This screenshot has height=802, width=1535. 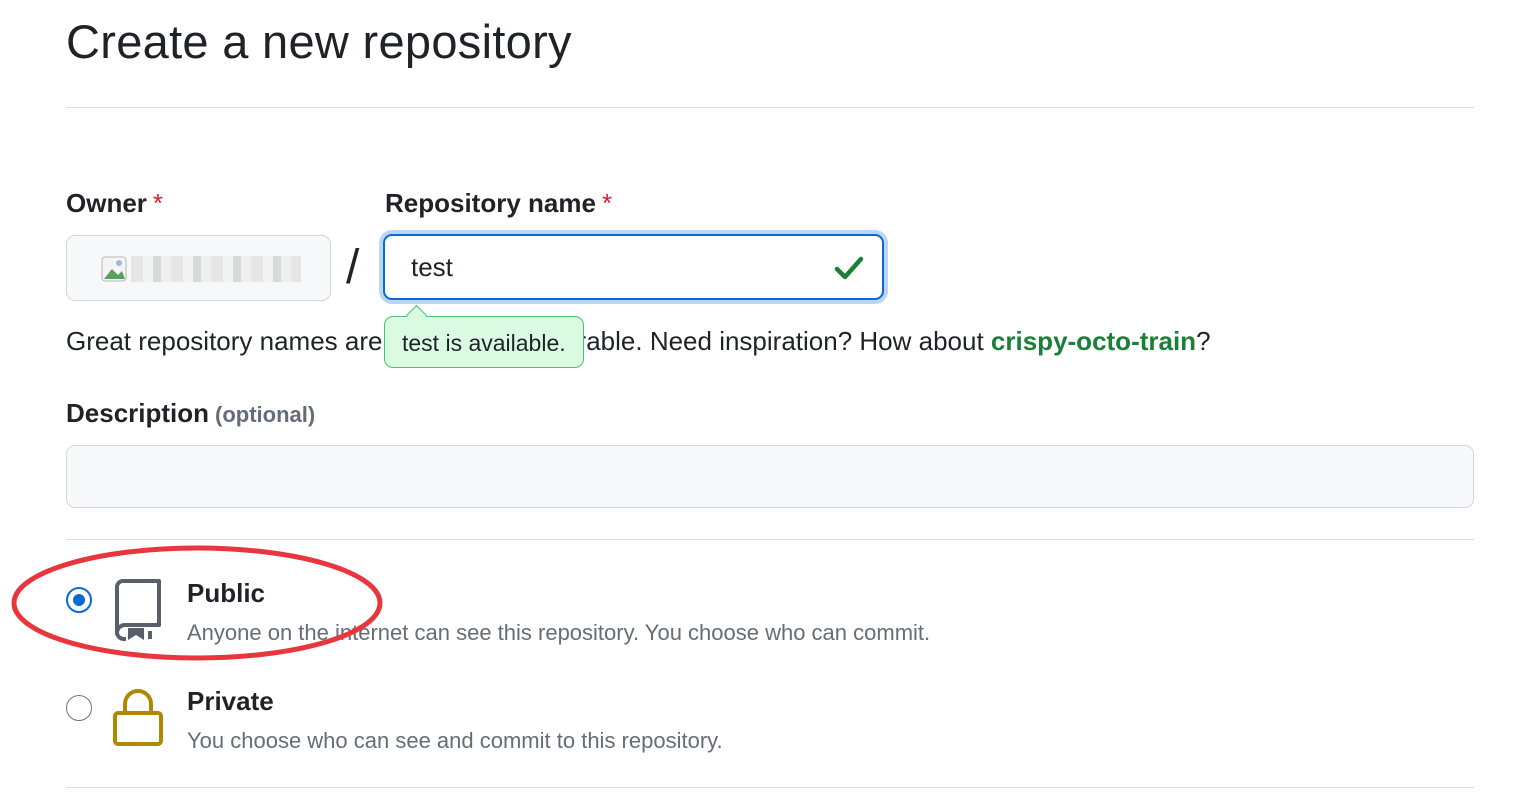 I want to click on repo-name-label: Repository name *, so click(x=498, y=203).